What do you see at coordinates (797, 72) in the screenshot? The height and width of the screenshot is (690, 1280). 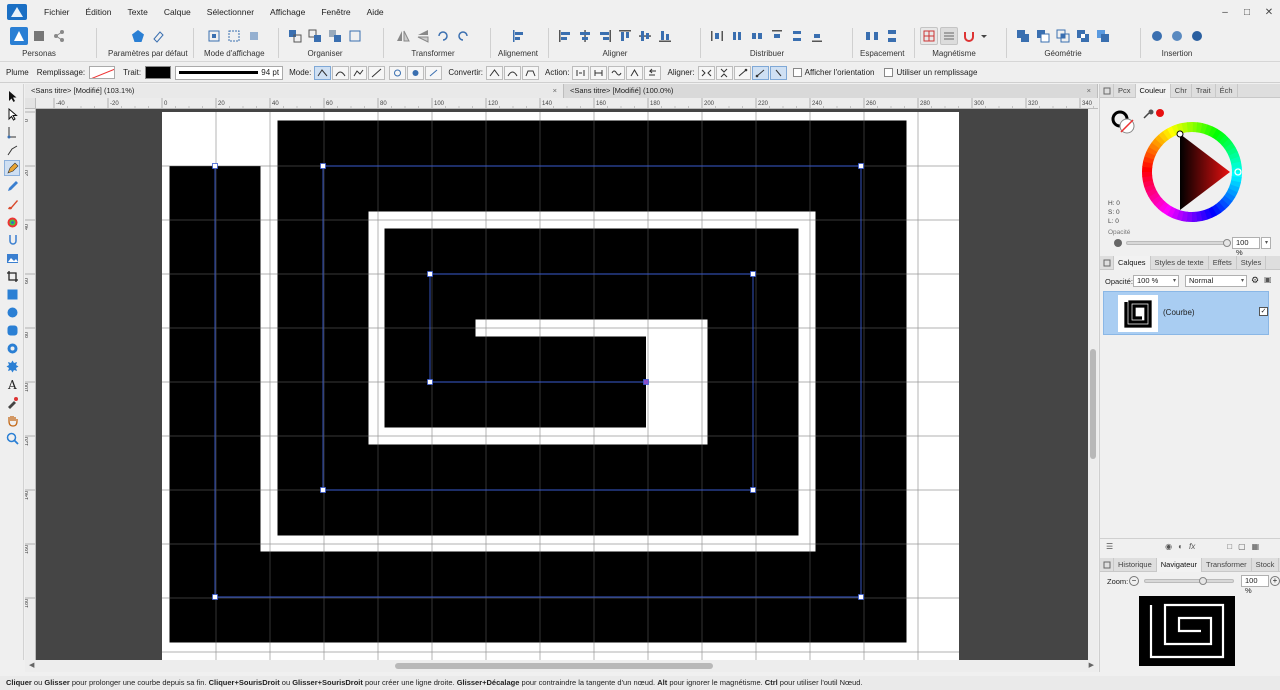 I see `show-orientation-checkbox` at bounding box center [797, 72].